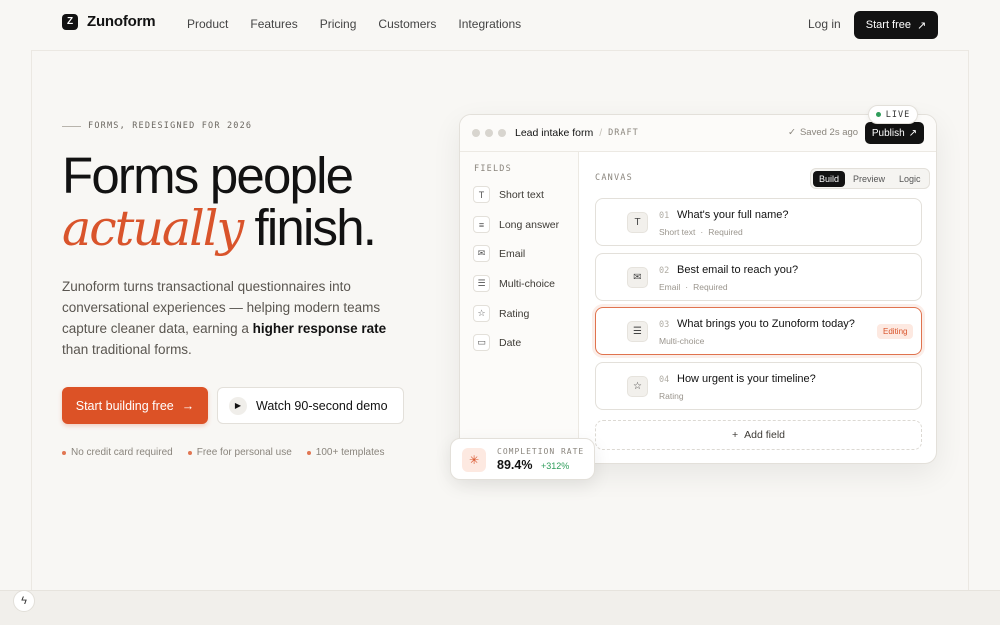 The height and width of the screenshot is (625, 1000). What do you see at coordinates (489, 24) in the screenshot?
I see `nav-link-integrations: Integrations` at bounding box center [489, 24].